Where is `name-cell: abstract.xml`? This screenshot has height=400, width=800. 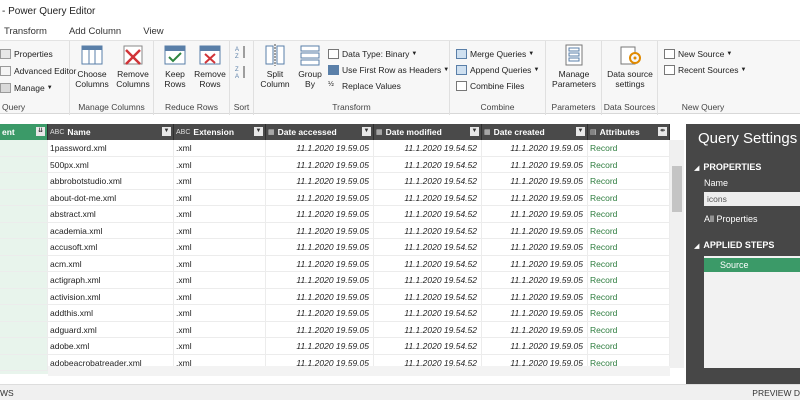
name-cell: abstract.xml is located at coordinates (111, 214).